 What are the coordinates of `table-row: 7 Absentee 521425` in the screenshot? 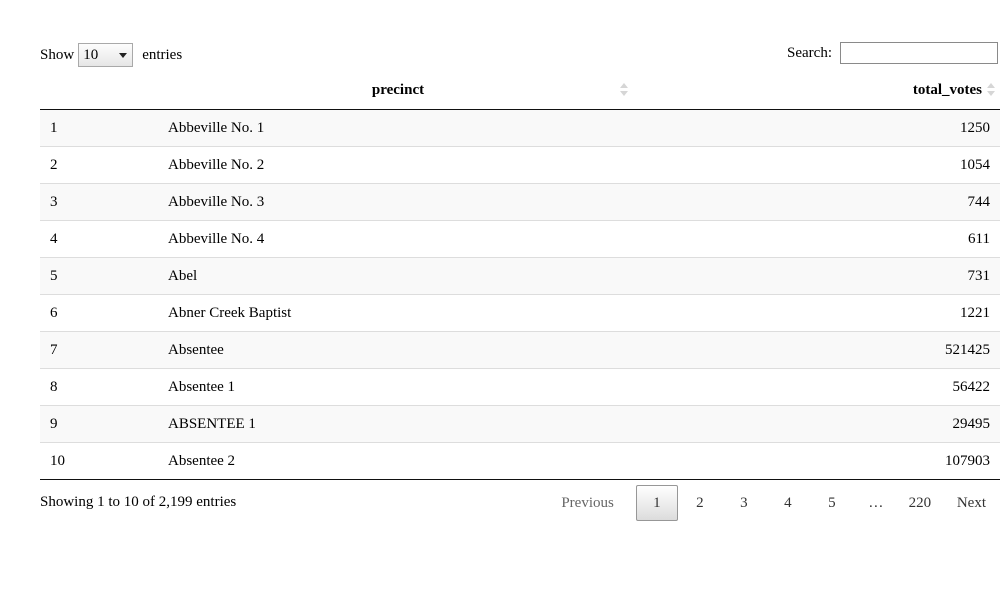 It's located at (520, 350).